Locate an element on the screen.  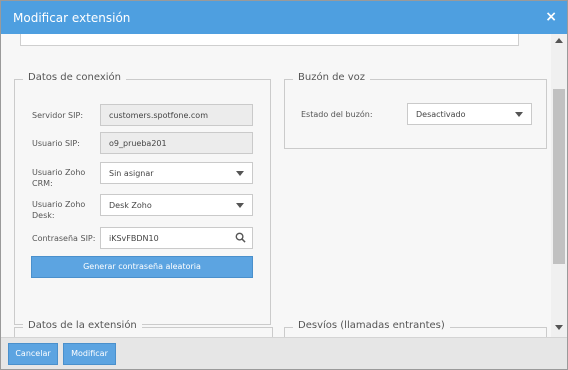
dialog-footer: Cancelar Modificar is located at coordinates (284, 353).